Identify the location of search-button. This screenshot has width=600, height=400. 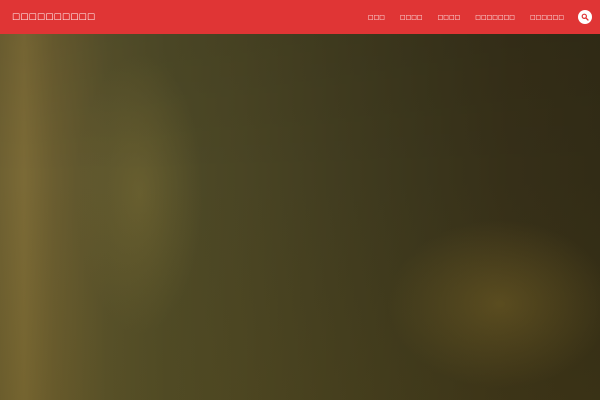
(585, 17).